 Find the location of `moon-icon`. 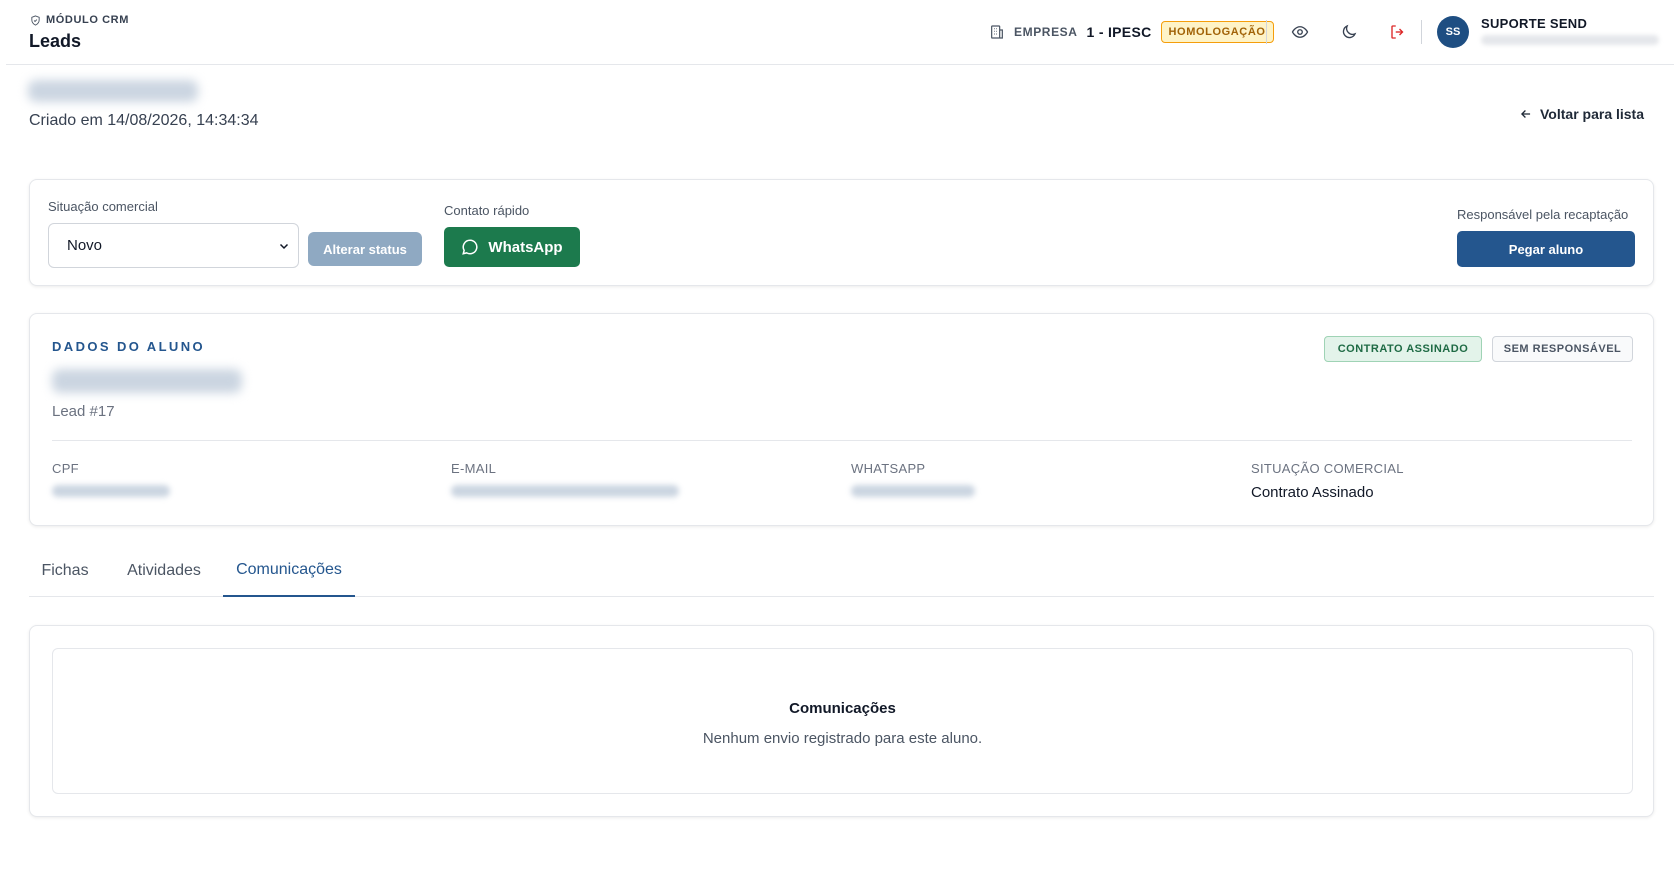

moon-icon is located at coordinates (1349, 31).